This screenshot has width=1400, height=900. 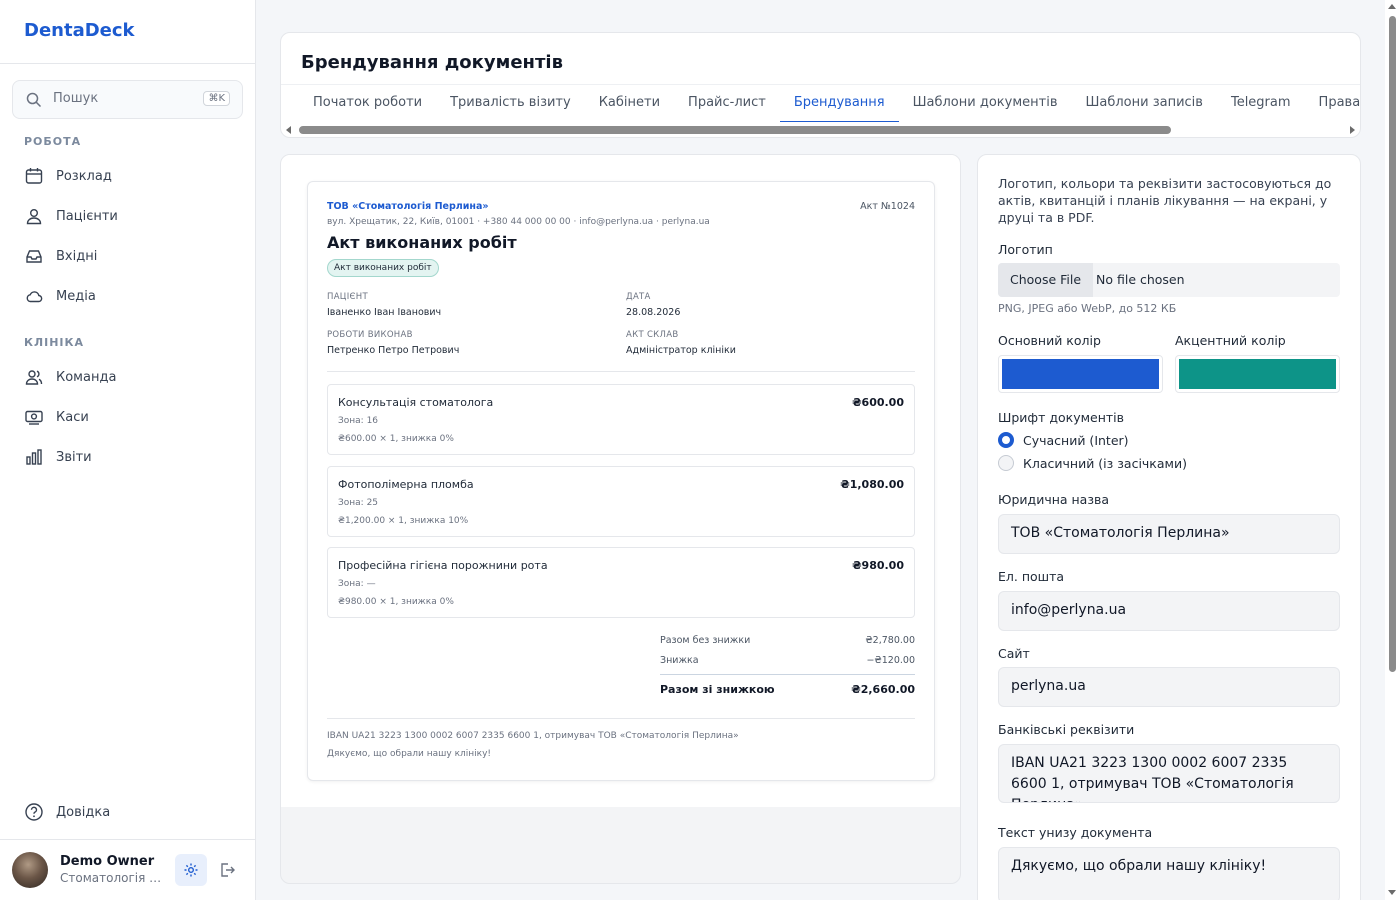 I want to click on sidebar-item-inbox: Вхідні, so click(x=127, y=256).